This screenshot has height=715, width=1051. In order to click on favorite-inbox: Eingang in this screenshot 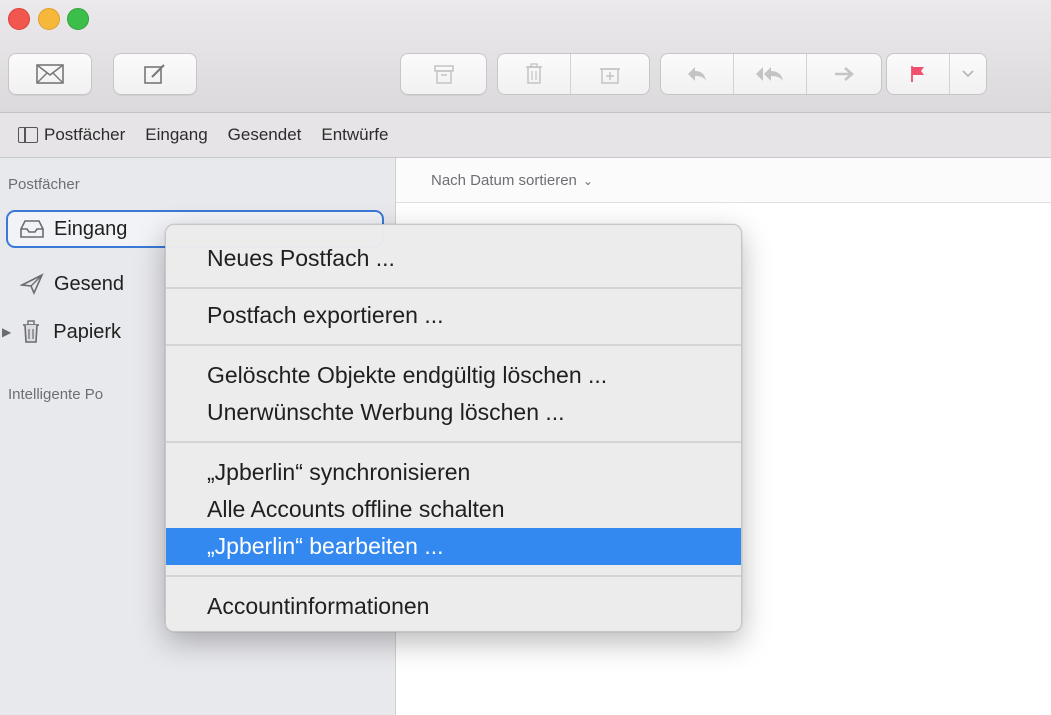, I will do `click(176, 135)`.